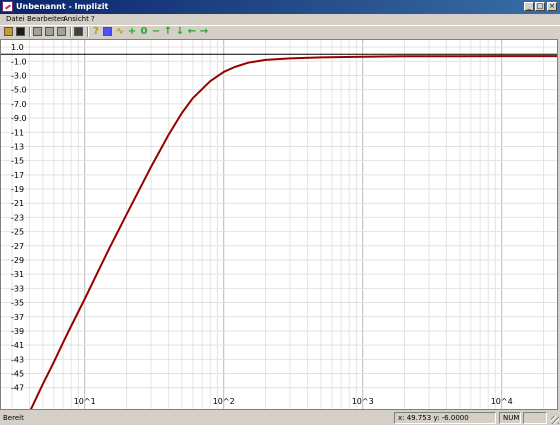 The image size is (560, 425). I want to click on window-title: Unbenannt - Implizit, so click(62, 6).